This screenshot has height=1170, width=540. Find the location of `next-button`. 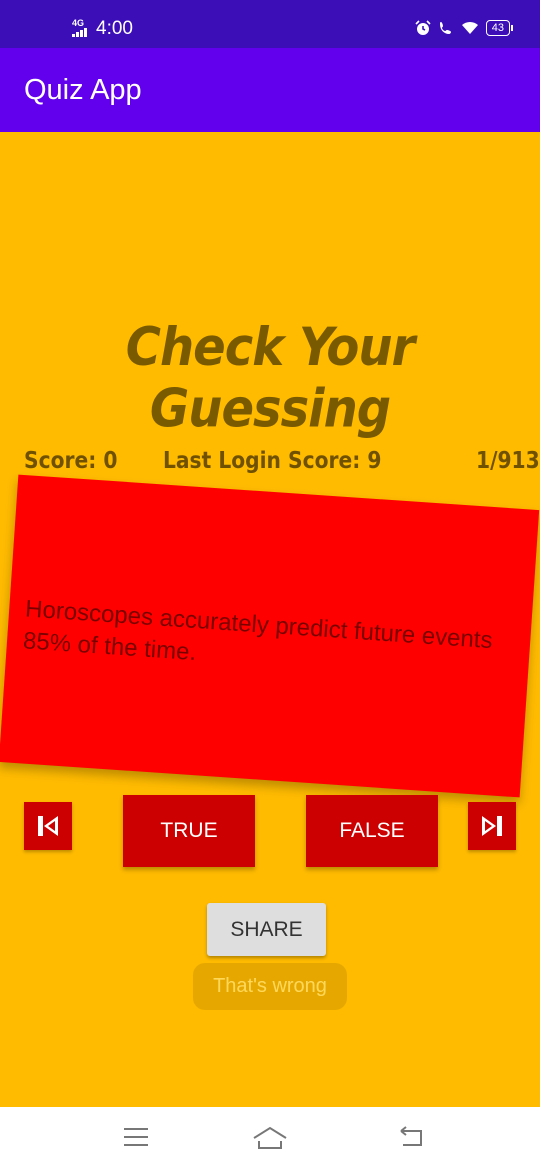

next-button is located at coordinates (492, 826).